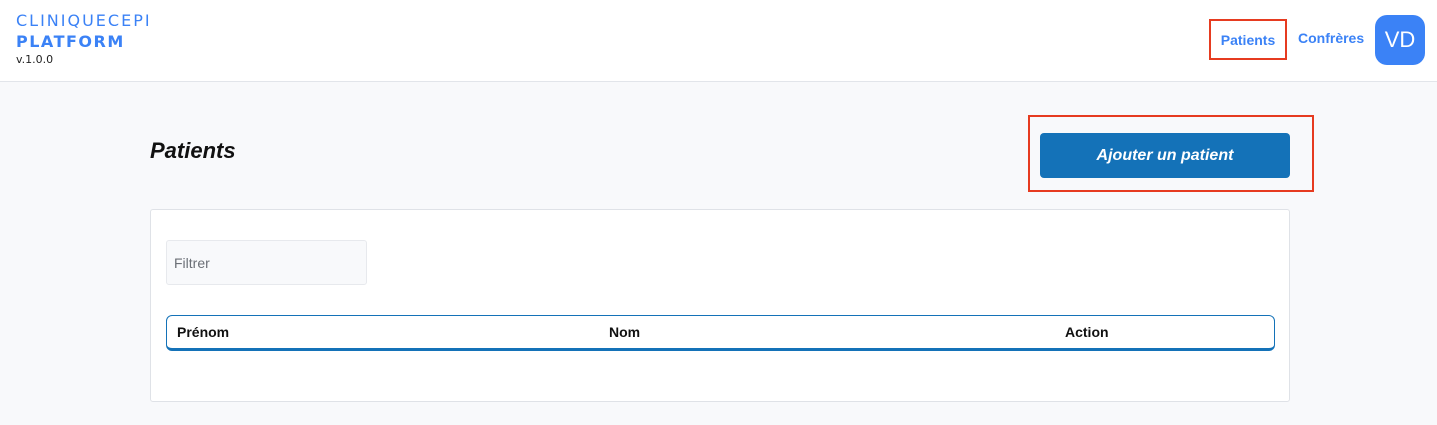 The width and height of the screenshot is (1437, 425). I want to click on brand-name-line2: PLATFORM, so click(70, 41).